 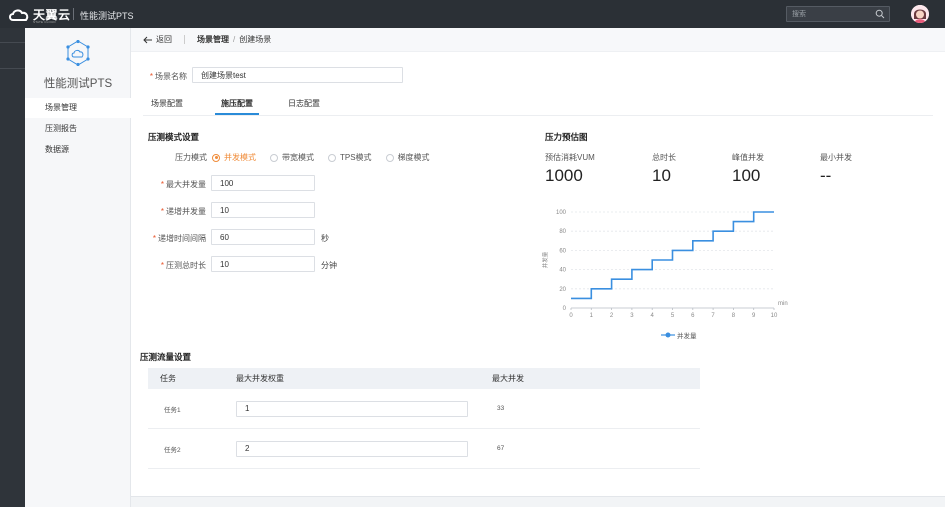 What do you see at coordinates (183, 184) in the screenshot?
I see `max-concurrency-label: * 最大并发量` at bounding box center [183, 184].